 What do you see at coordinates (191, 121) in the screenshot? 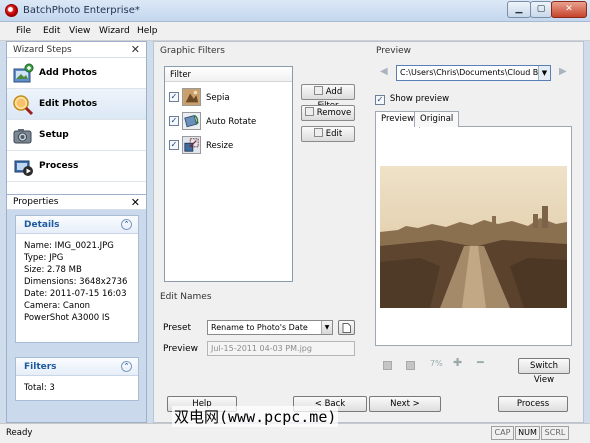
I see `rotate-filter-icon` at bounding box center [191, 121].